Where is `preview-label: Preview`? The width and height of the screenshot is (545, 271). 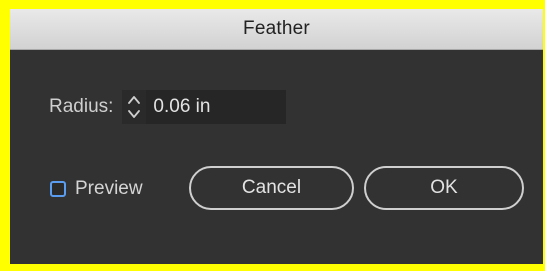
preview-label: Preview is located at coordinates (109, 189).